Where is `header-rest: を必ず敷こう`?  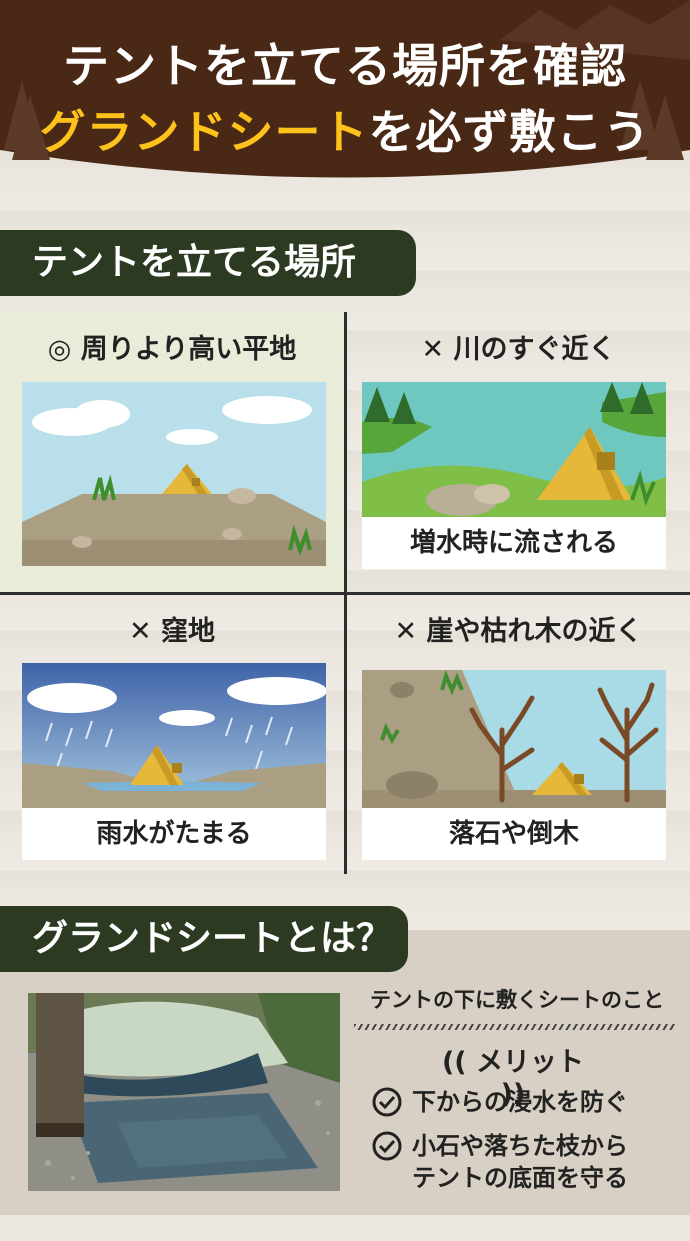 header-rest: を必ず敷こう is located at coordinates (509, 132).